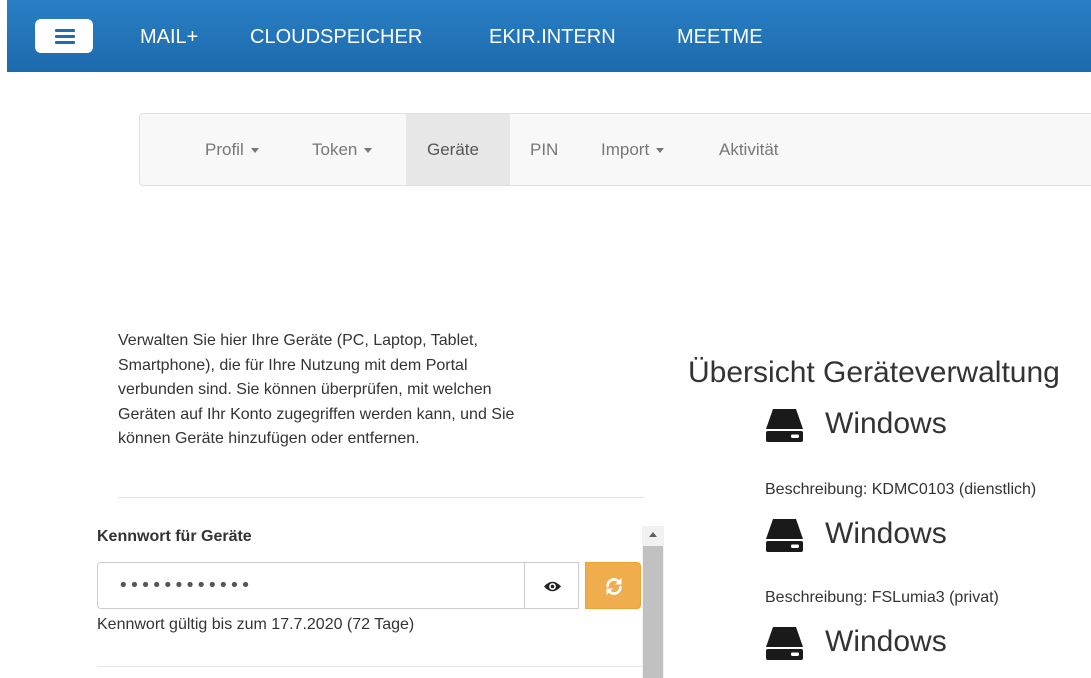 The image size is (1091, 678). I want to click on nav-link-meetme: MEETME, so click(720, 36).